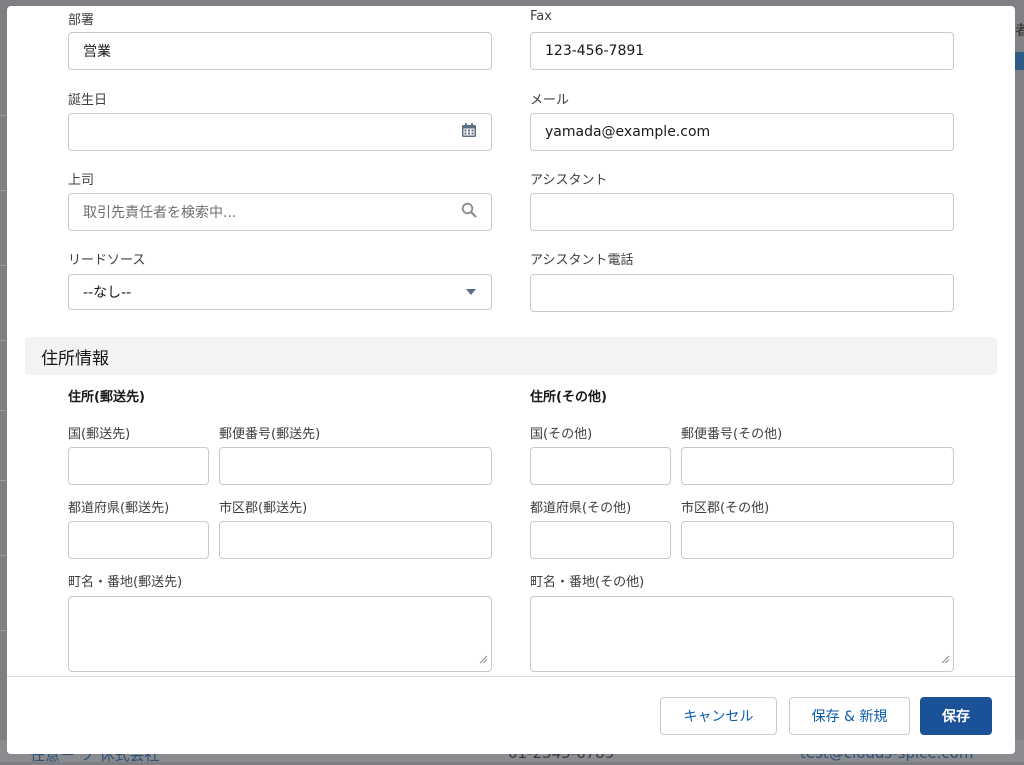 Image resolution: width=1024 pixels, height=765 pixels. What do you see at coordinates (81, 180) in the screenshot?
I see `reports-to-label: 上司` at bounding box center [81, 180].